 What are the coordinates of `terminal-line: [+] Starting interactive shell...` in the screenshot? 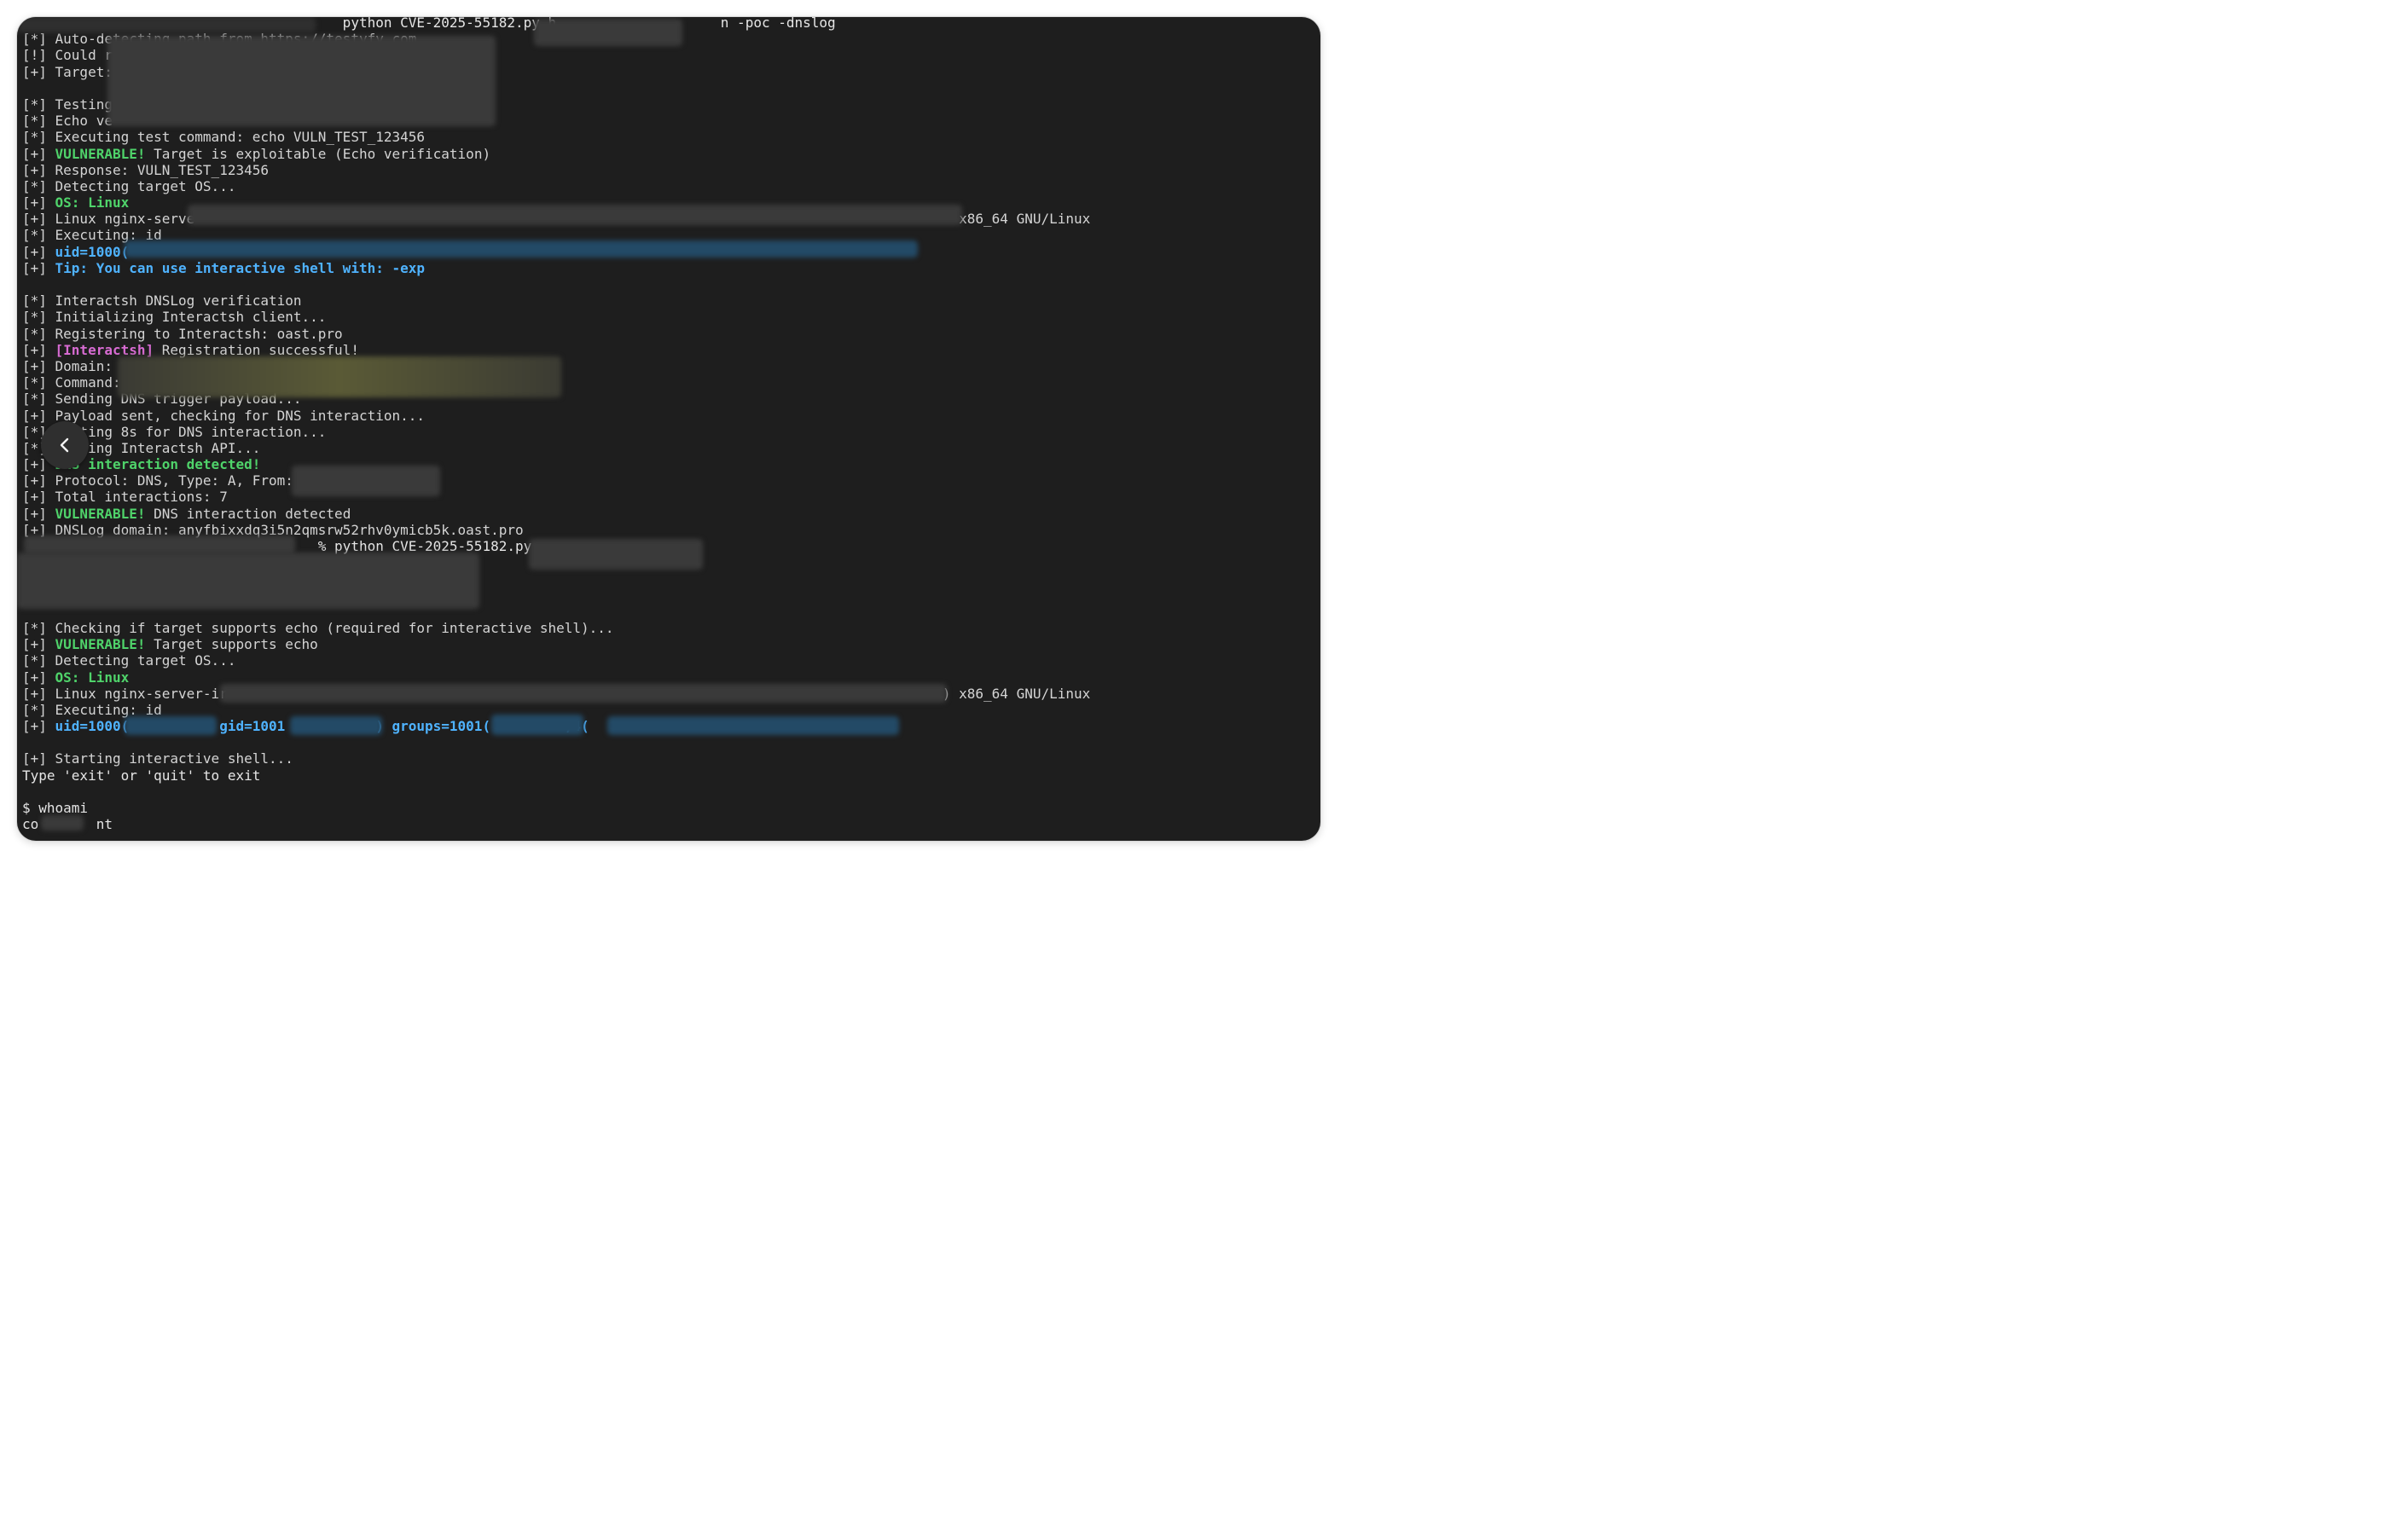 It's located at (556, 758).